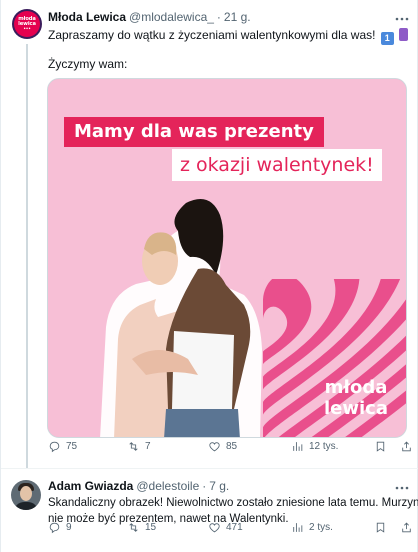  I want to click on like-count: 471, so click(234, 527).